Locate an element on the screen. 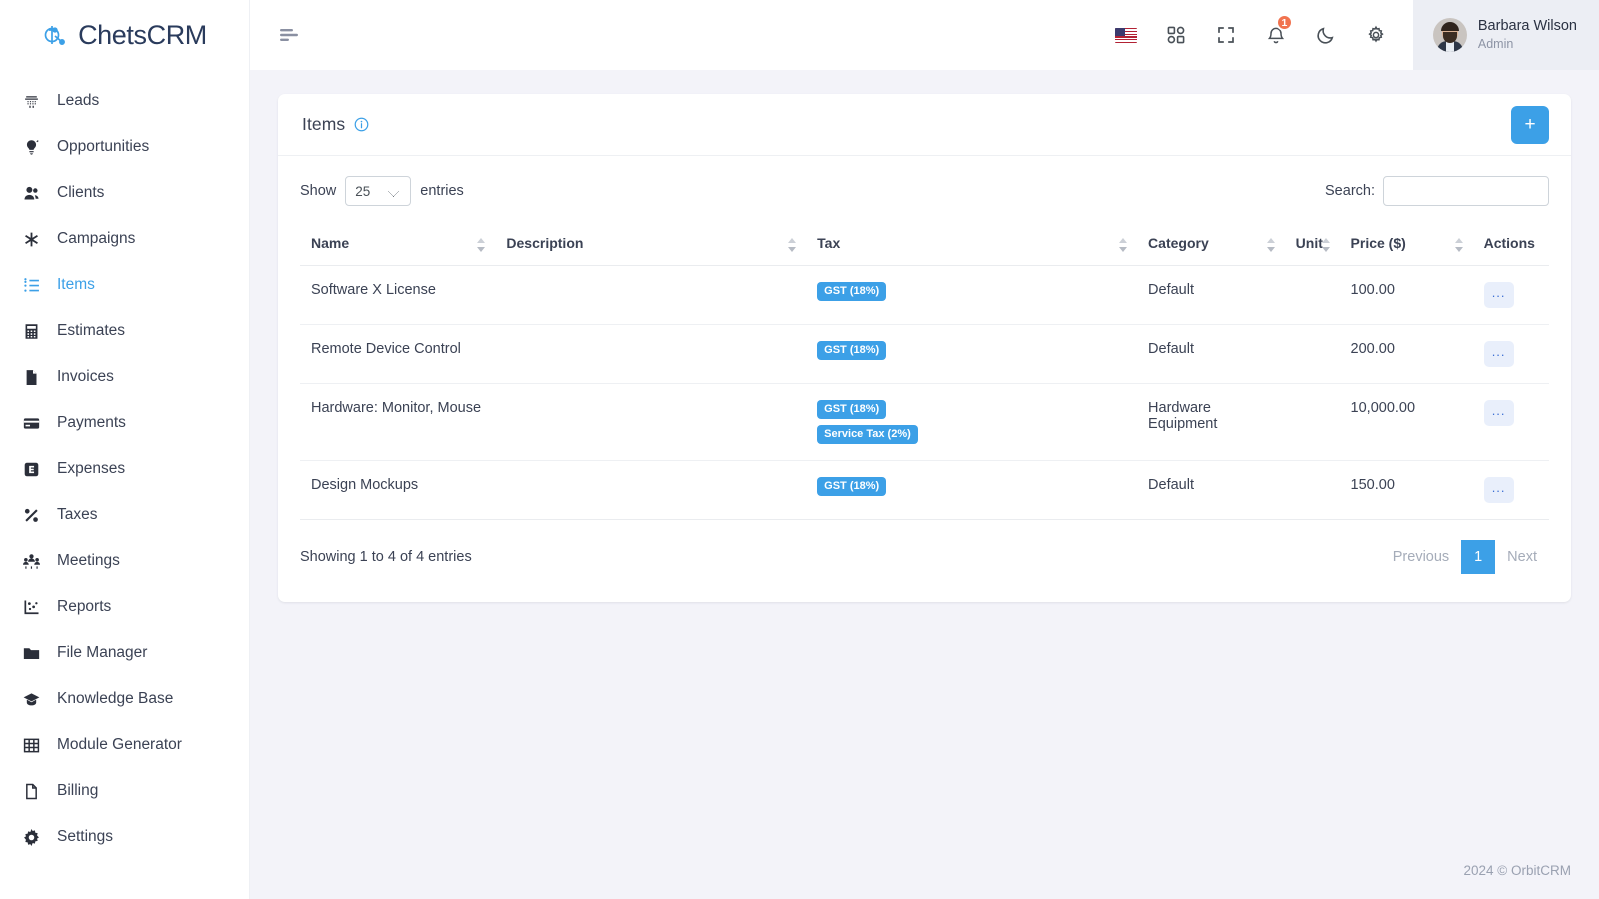 The height and width of the screenshot is (899, 1599). sidebar-item-settings: Settings is located at coordinates (124, 837).